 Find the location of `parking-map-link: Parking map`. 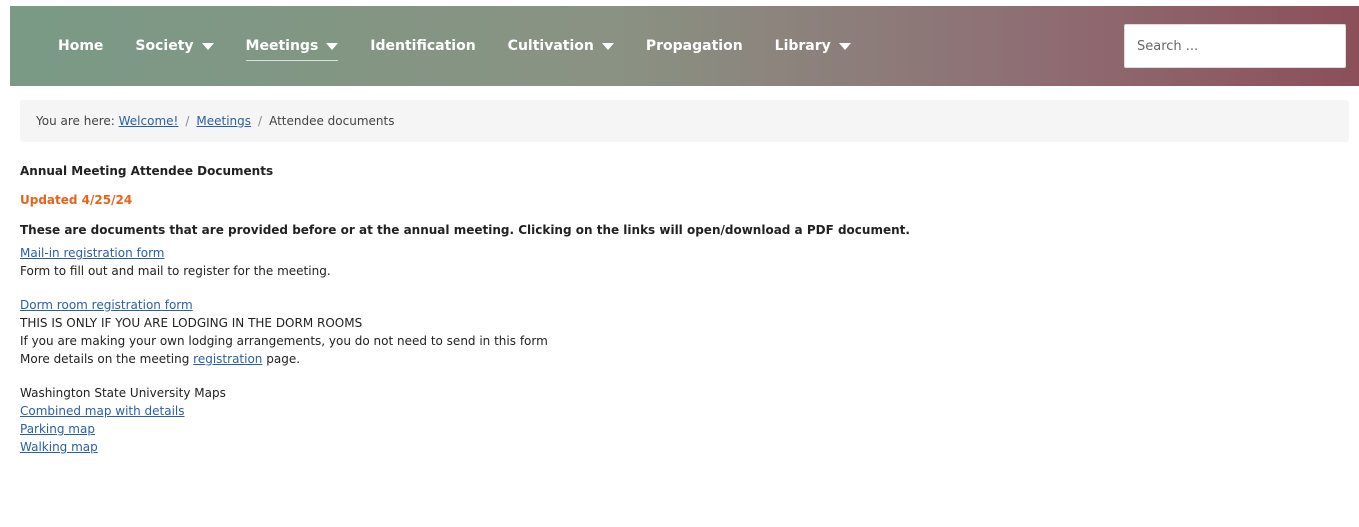

parking-map-link: Parking map is located at coordinates (57, 429).